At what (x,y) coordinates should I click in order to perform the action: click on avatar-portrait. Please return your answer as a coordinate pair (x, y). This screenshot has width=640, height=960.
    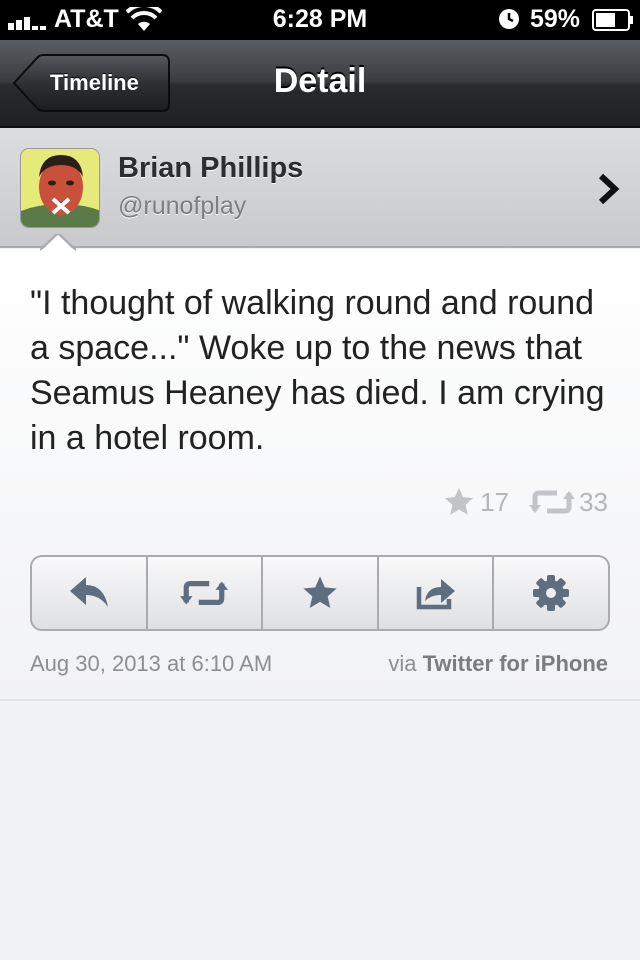
    Looking at the image, I should click on (60, 188).